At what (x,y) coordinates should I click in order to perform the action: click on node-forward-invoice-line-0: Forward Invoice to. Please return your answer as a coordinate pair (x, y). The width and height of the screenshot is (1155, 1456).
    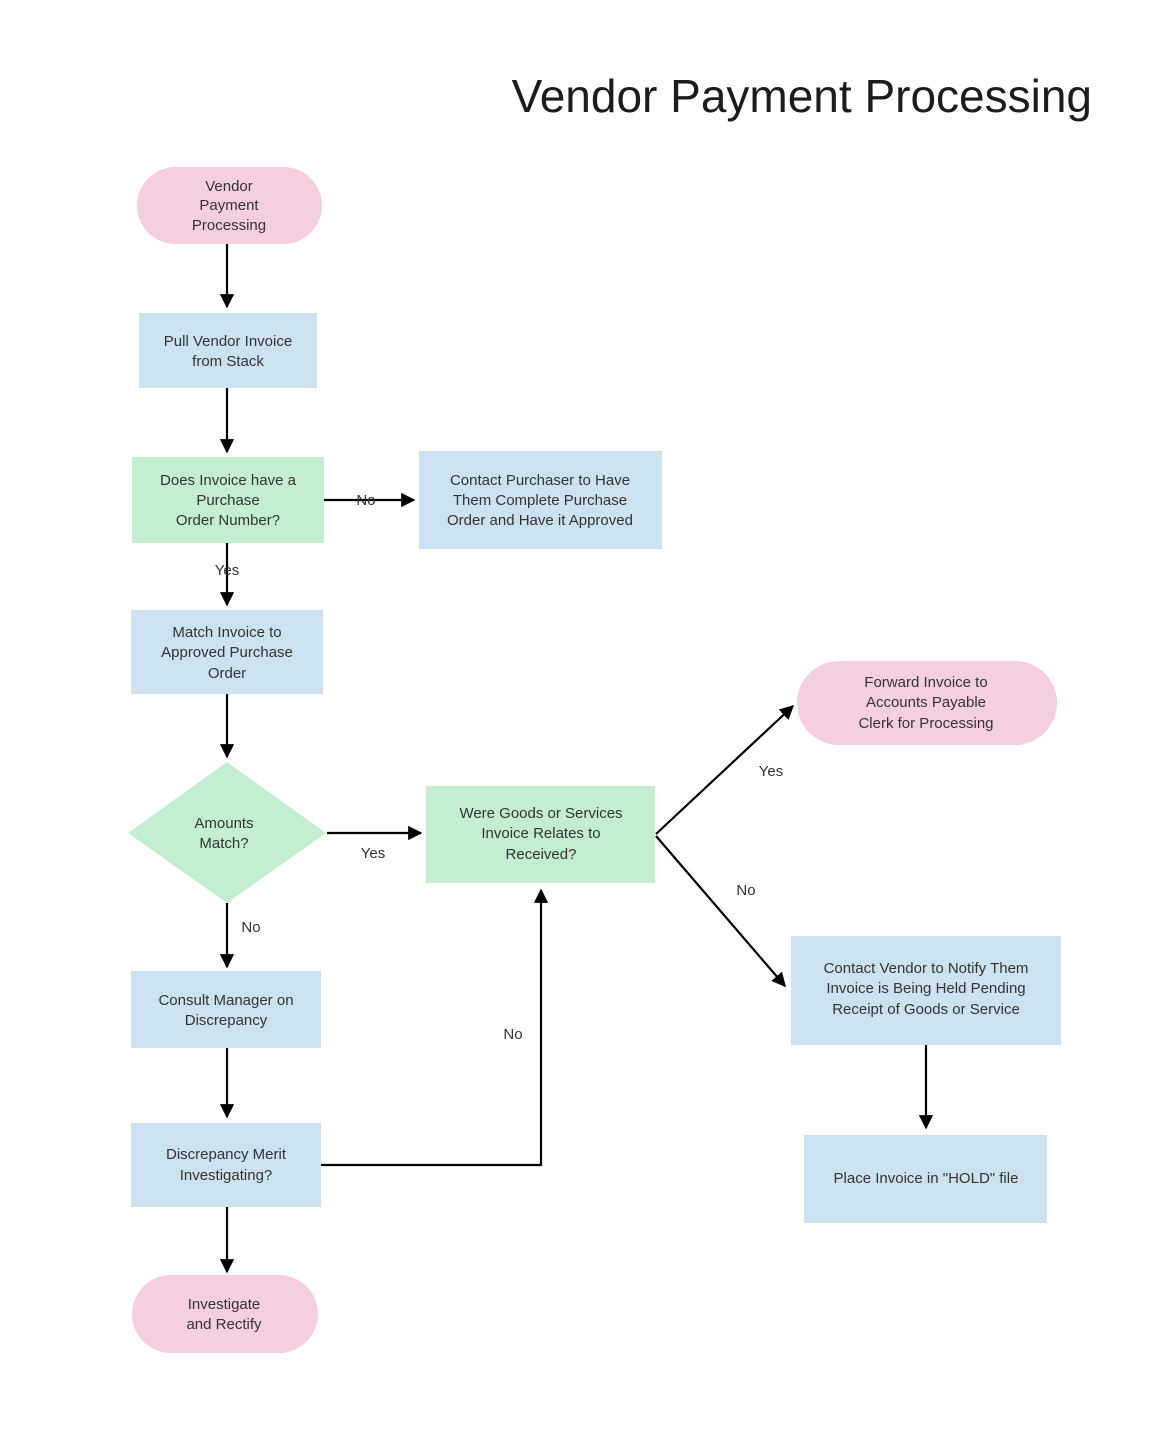
    Looking at the image, I should click on (925, 682).